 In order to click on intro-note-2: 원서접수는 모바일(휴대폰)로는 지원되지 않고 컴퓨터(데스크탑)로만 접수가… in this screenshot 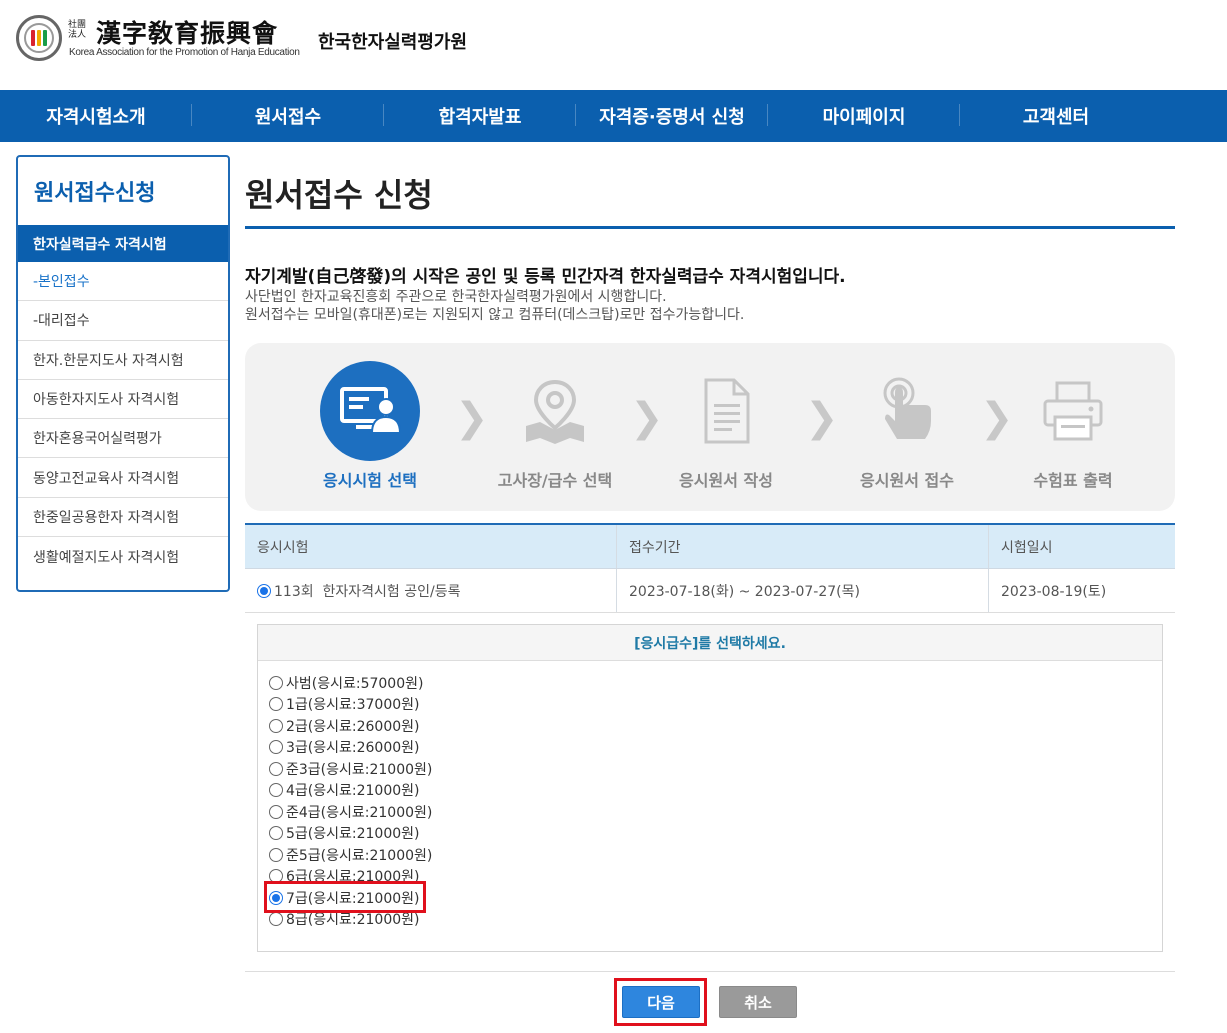, I will do `click(495, 315)`.